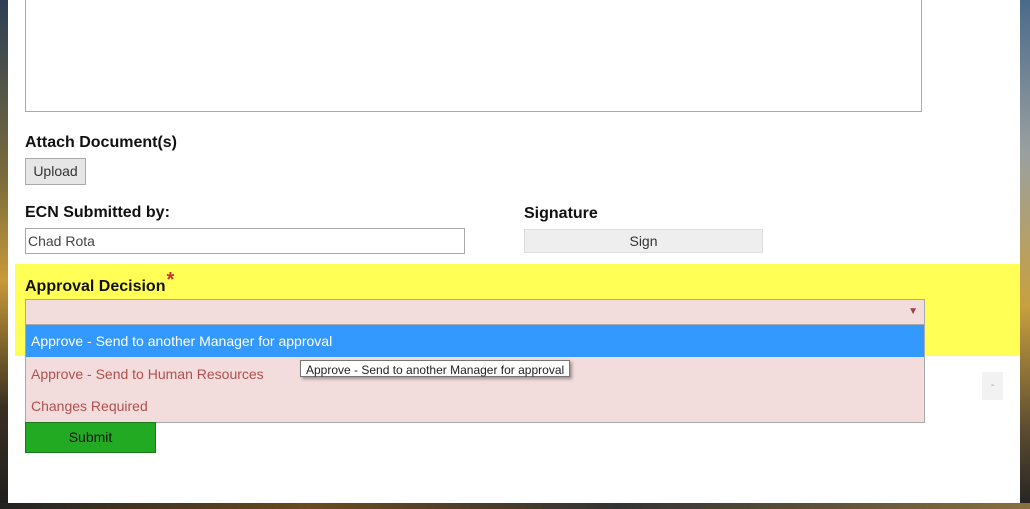 The width and height of the screenshot is (1030, 509). What do you see at coordinates (97, 212) in the screenshot?
I see `ecn-submitted-by-label: ECN Submitted by:` at bounding box center [97, 212].